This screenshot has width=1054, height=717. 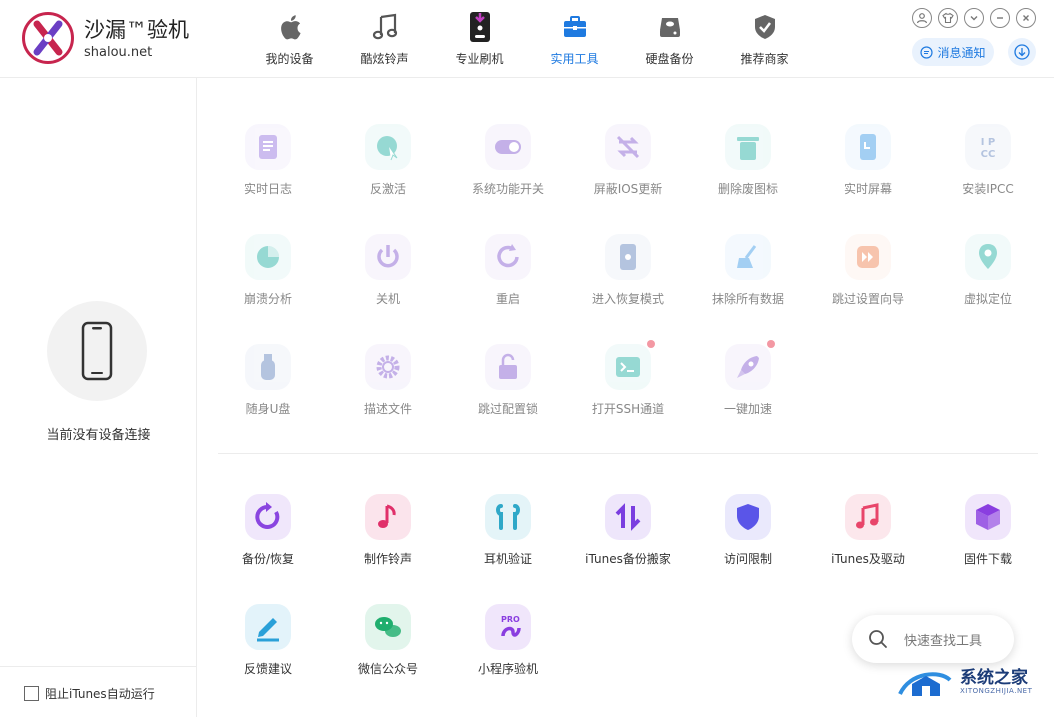 I want to click on tab-disk-backup: 硬盘备份, so click(x=669, y=39).